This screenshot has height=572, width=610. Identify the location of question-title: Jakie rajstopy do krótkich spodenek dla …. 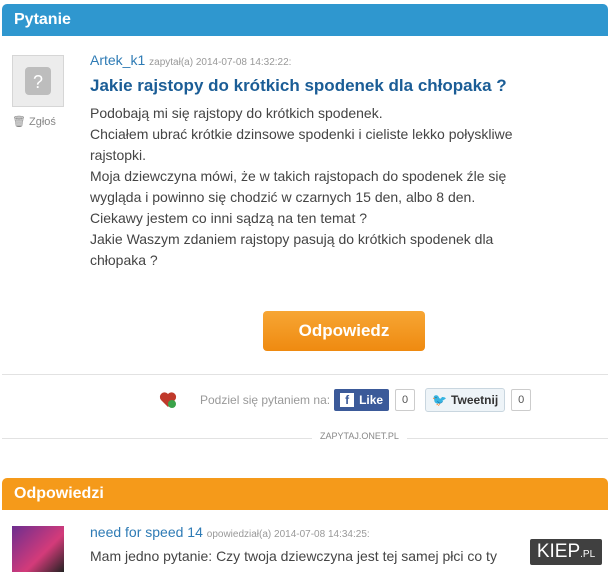
(298, 86).